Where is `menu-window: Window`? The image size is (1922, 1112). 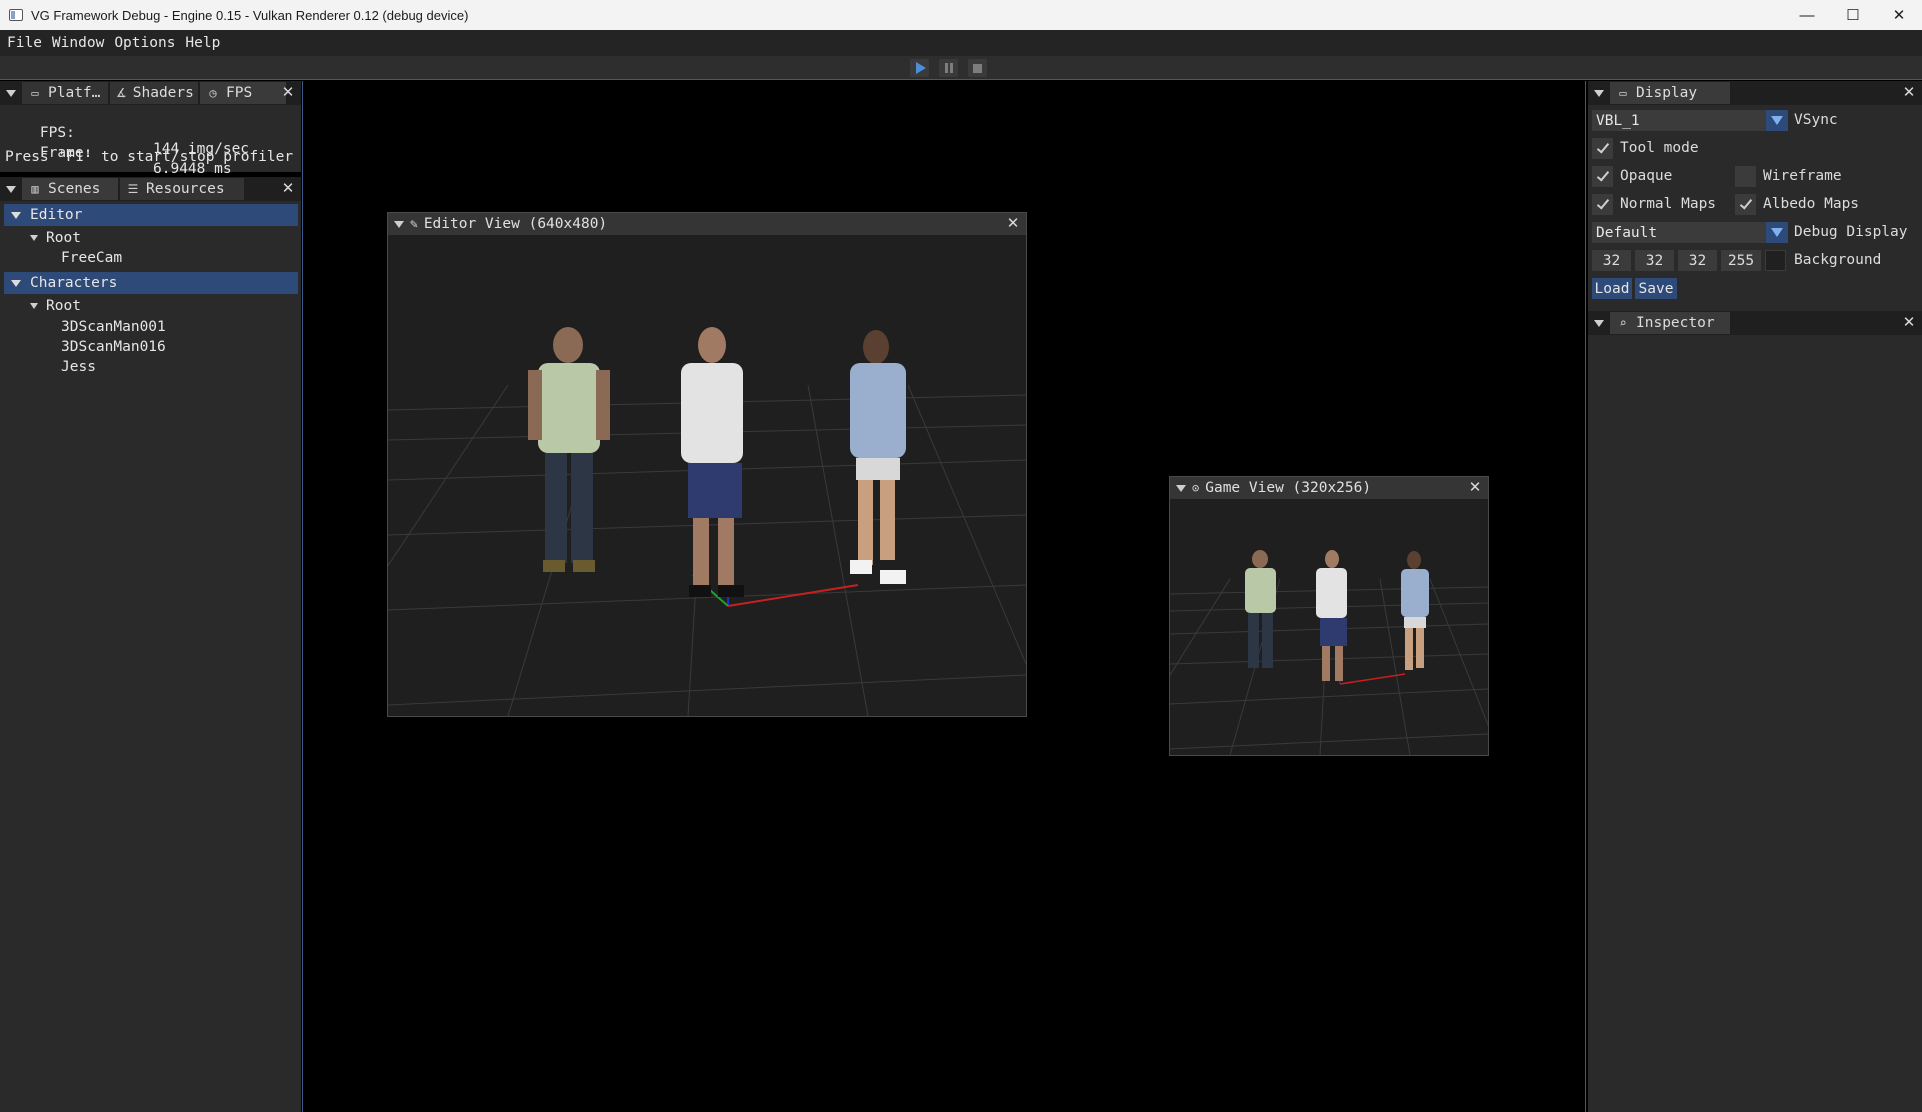
menu-window: Window is located at coordinates (78, 43).